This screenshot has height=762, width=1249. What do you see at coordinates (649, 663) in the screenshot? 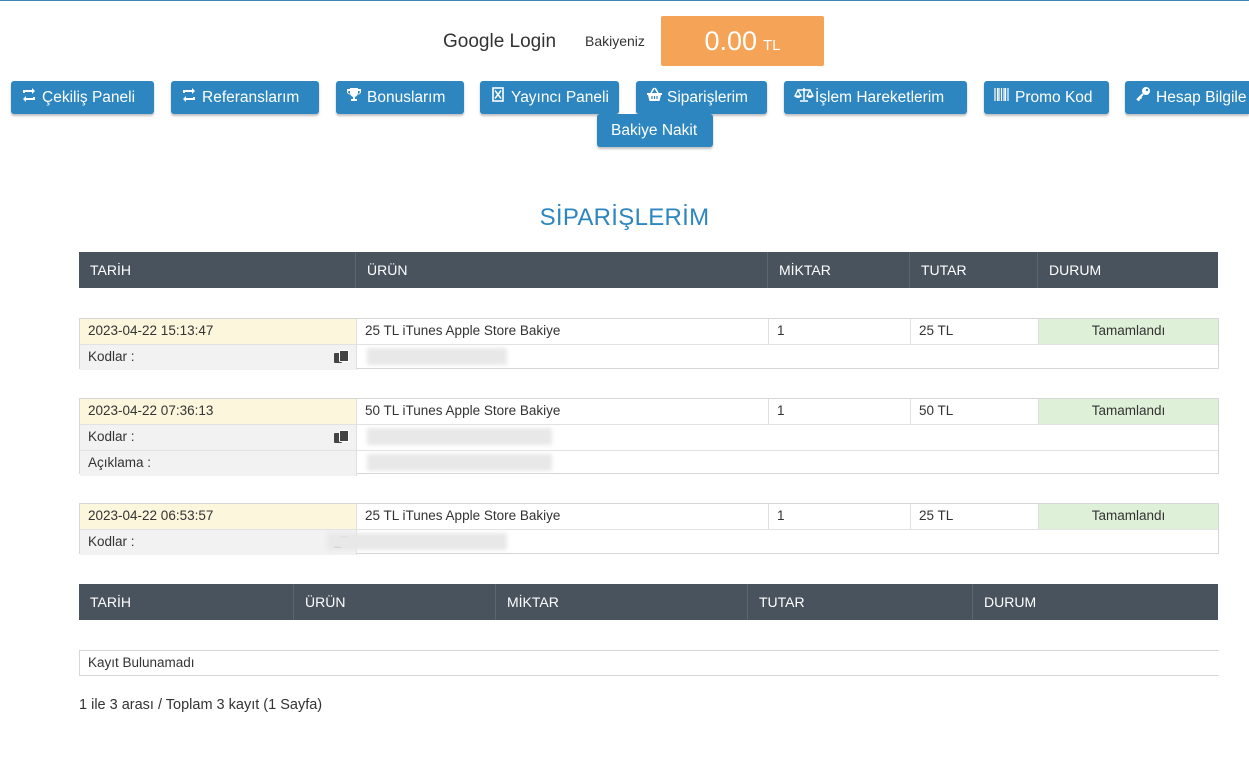
I see `empty-result-row: Kayıt Bulunamadı` at bounding box center [649, 663].